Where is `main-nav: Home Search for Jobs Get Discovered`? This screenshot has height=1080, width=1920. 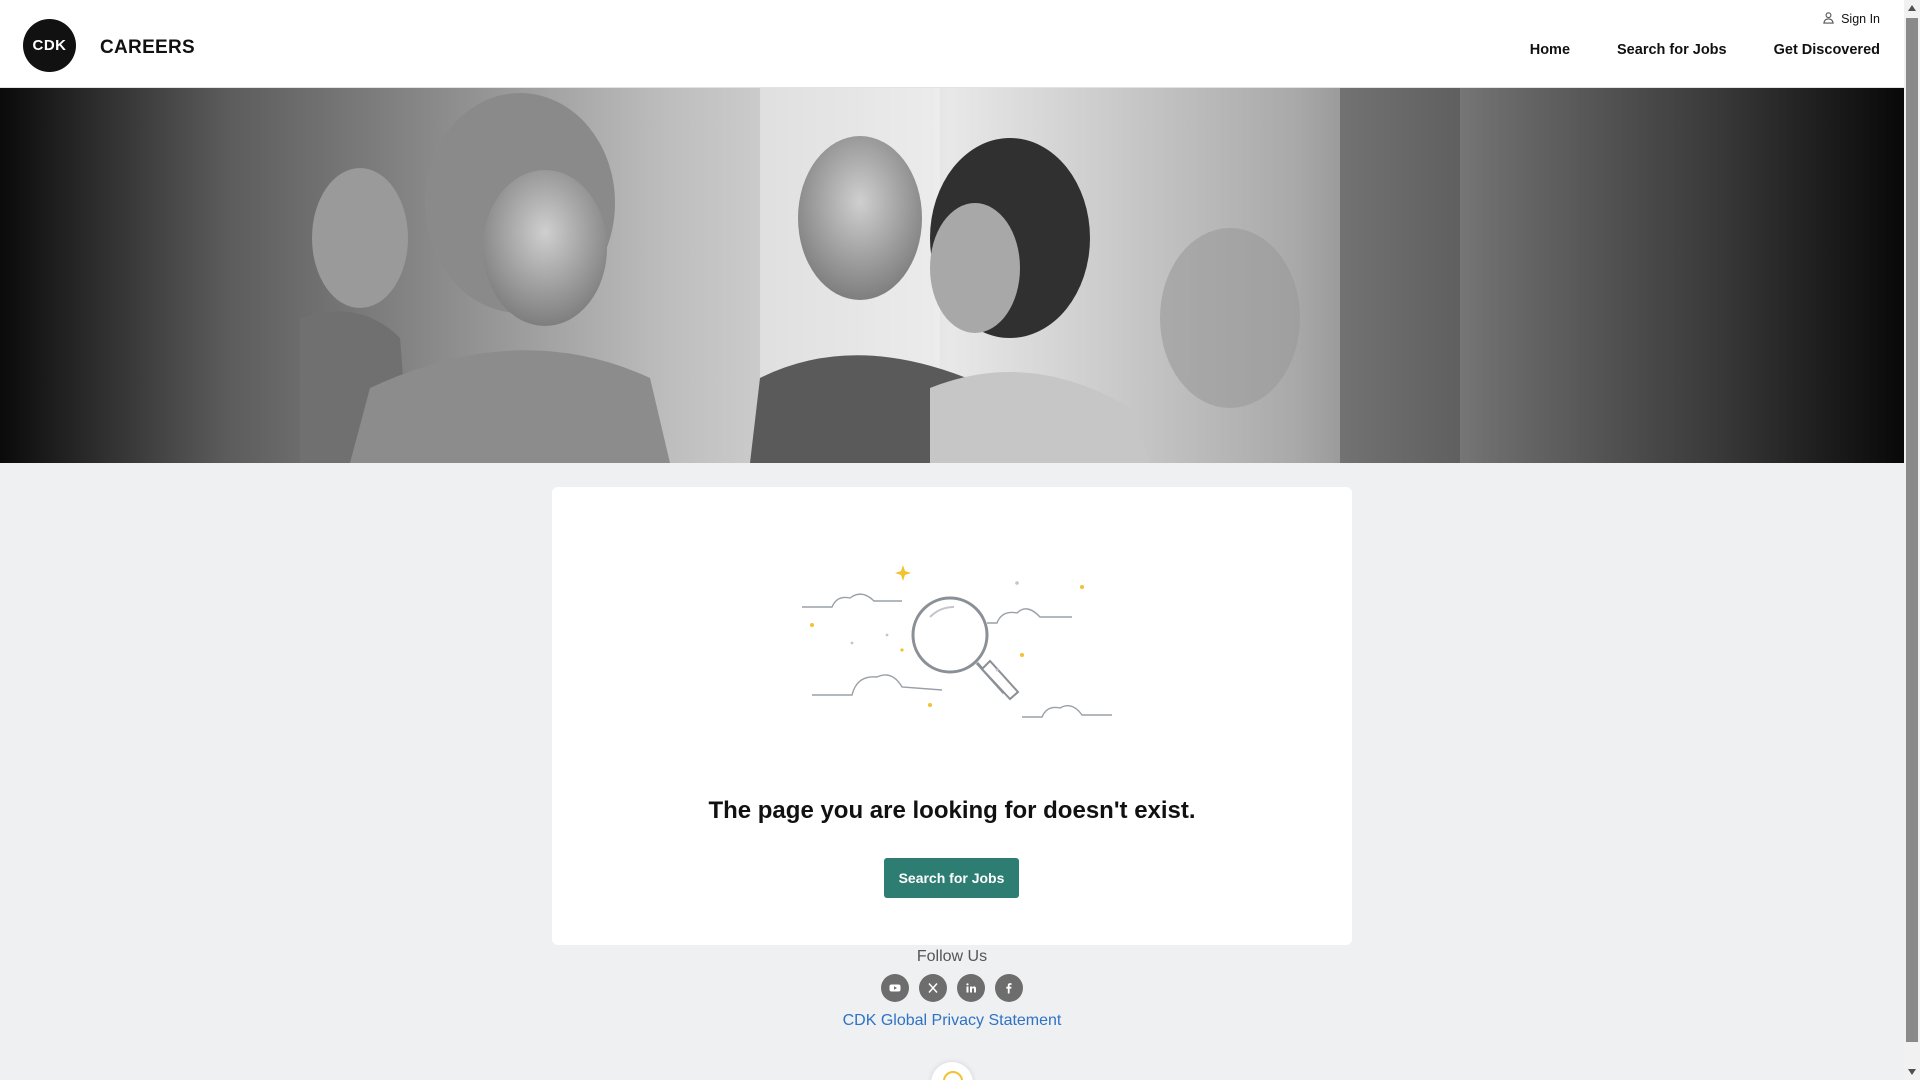
main-nav: Home Search for Jobs Get Discovered is located at coordinates (1705, 50).